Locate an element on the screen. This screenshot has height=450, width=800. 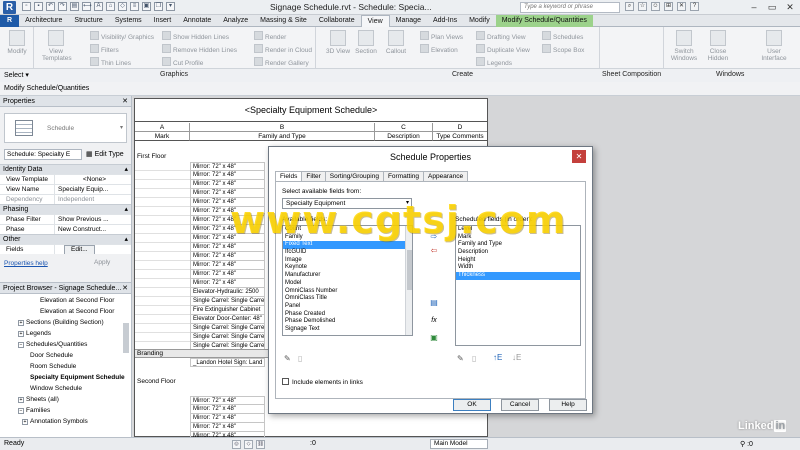
tree-item-sections: + Sections (Building Section) is located at coordinates (61, 322).